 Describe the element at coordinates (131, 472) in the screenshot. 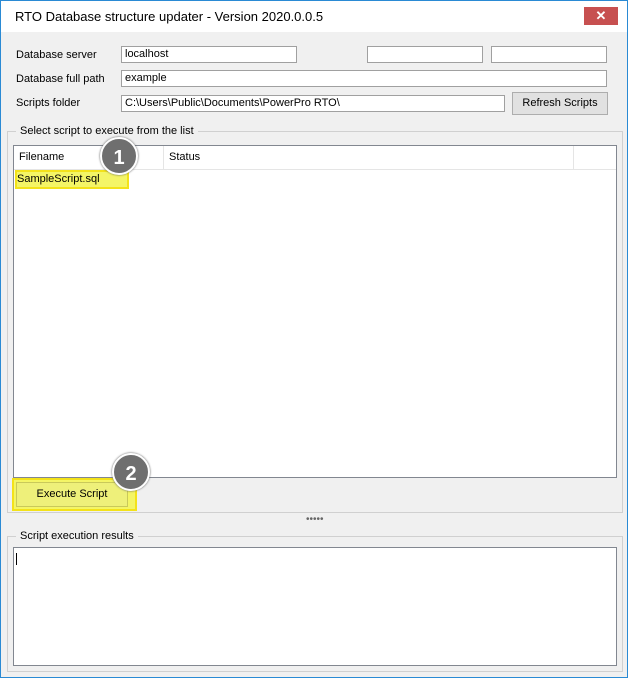

I see `step-badge-2: 2` at that location.